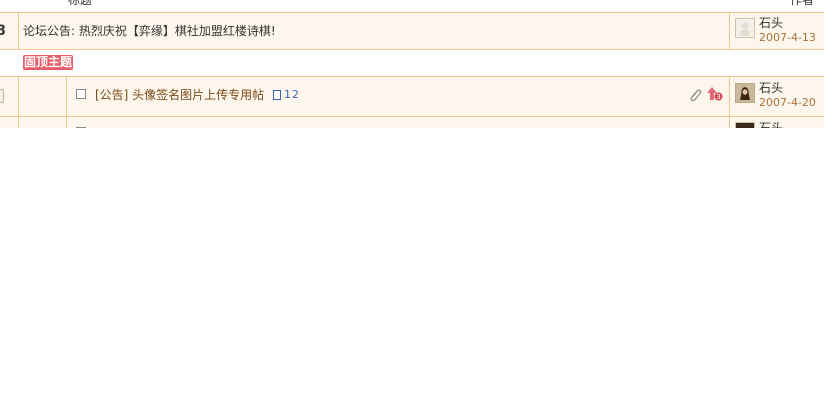 This screenshot has height=400, width=824. Describe the element at coordinates (277, 95) in the screenshot. I see `document-page-icon` at that location.